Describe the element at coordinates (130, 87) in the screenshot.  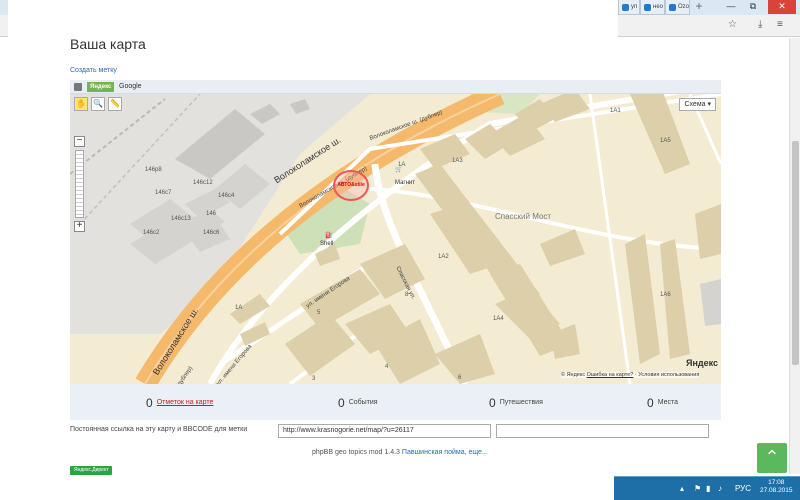
I see `provider-google-tab: Google` at that location.